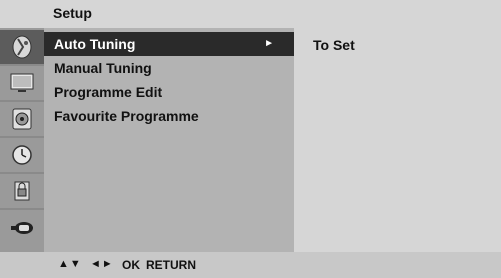 This screenshot has width=501, height=278. I want to click on return-hint: RETURN, so click(171, 265).